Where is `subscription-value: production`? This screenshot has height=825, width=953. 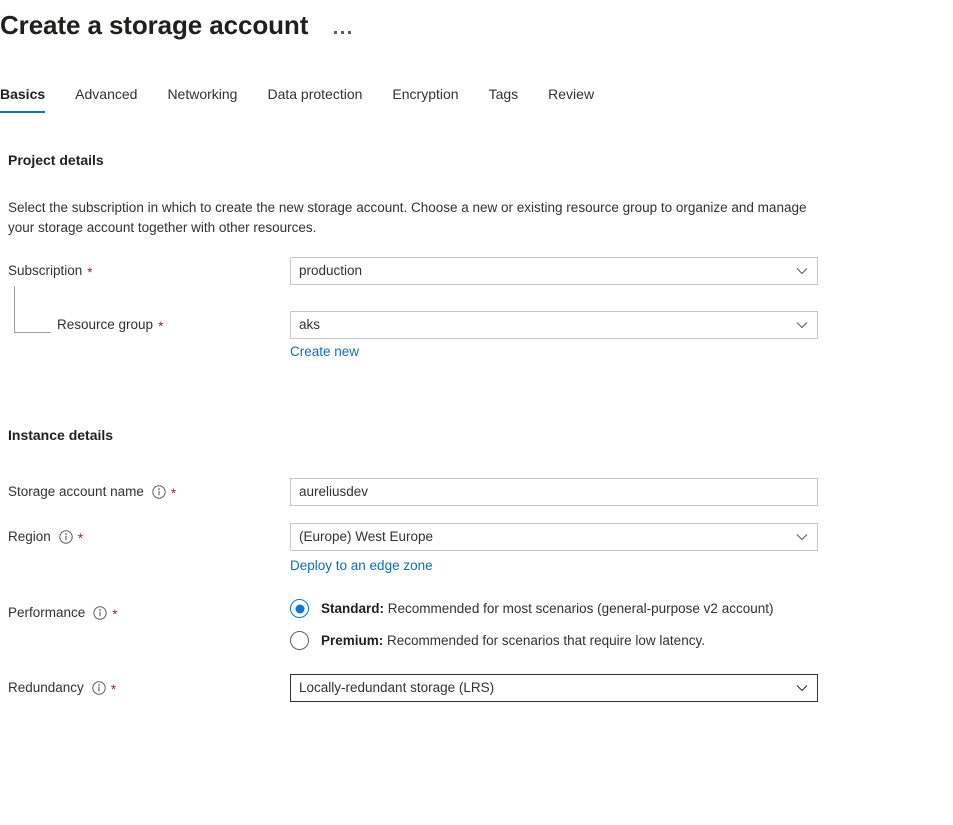
subscription-value: production is located at coordinates (331, 270).